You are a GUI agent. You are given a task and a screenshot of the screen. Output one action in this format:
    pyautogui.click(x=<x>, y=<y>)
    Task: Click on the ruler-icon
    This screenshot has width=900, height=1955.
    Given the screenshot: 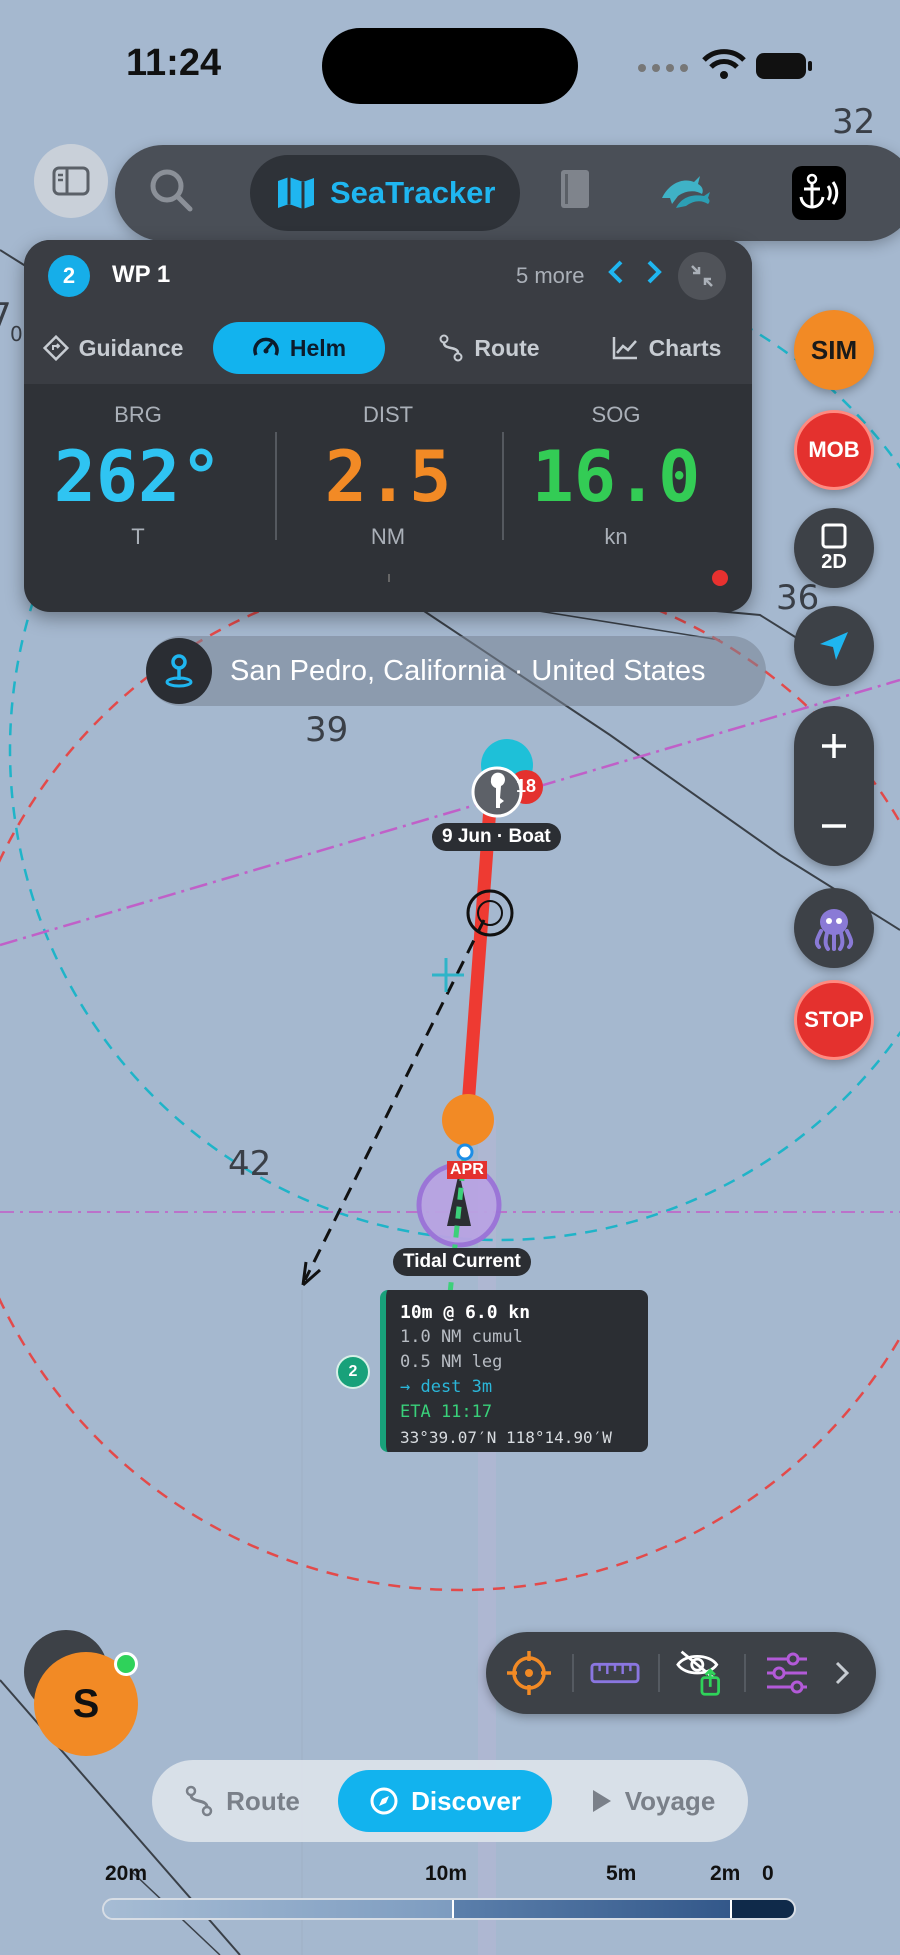 What is the action you would take?
    pyautogui.click(x=615, y=1673)
    